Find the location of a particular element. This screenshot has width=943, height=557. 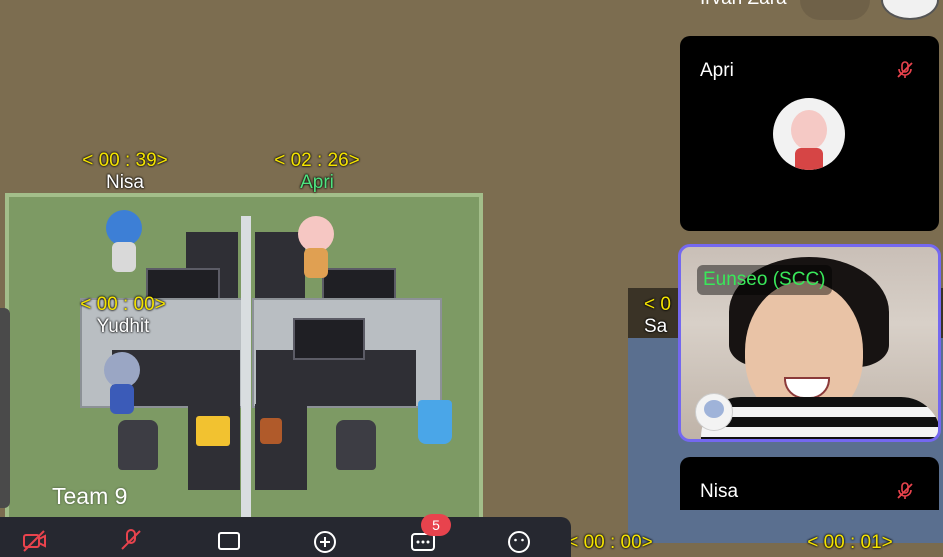

avatar-yudhit is located at coordinates (122, 385).